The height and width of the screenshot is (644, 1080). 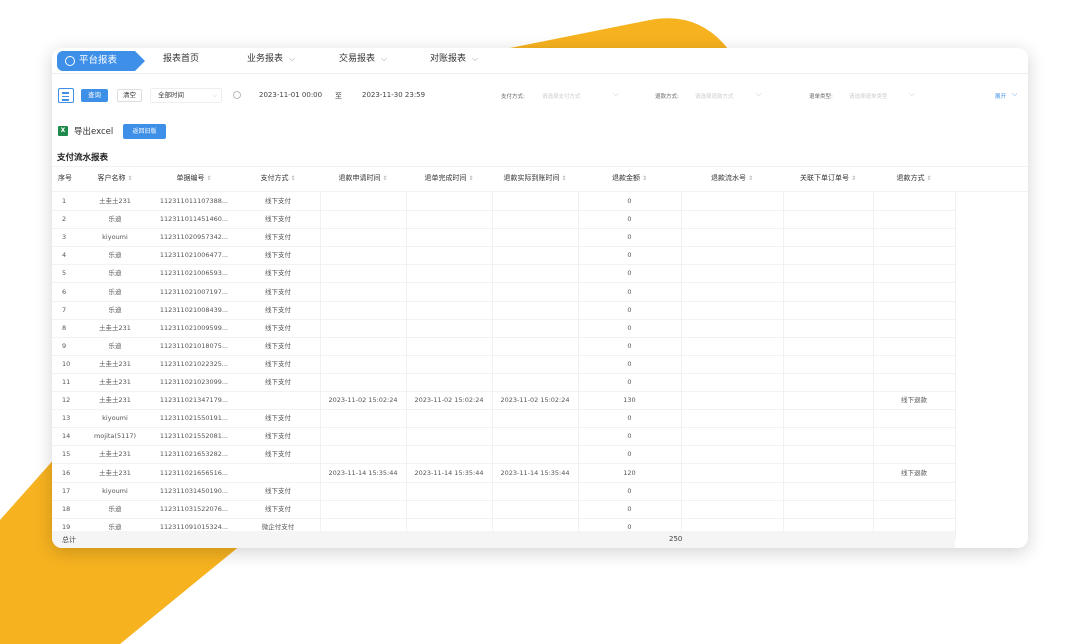 I want to click on table-cell: 120, so click(x=629, y=472).